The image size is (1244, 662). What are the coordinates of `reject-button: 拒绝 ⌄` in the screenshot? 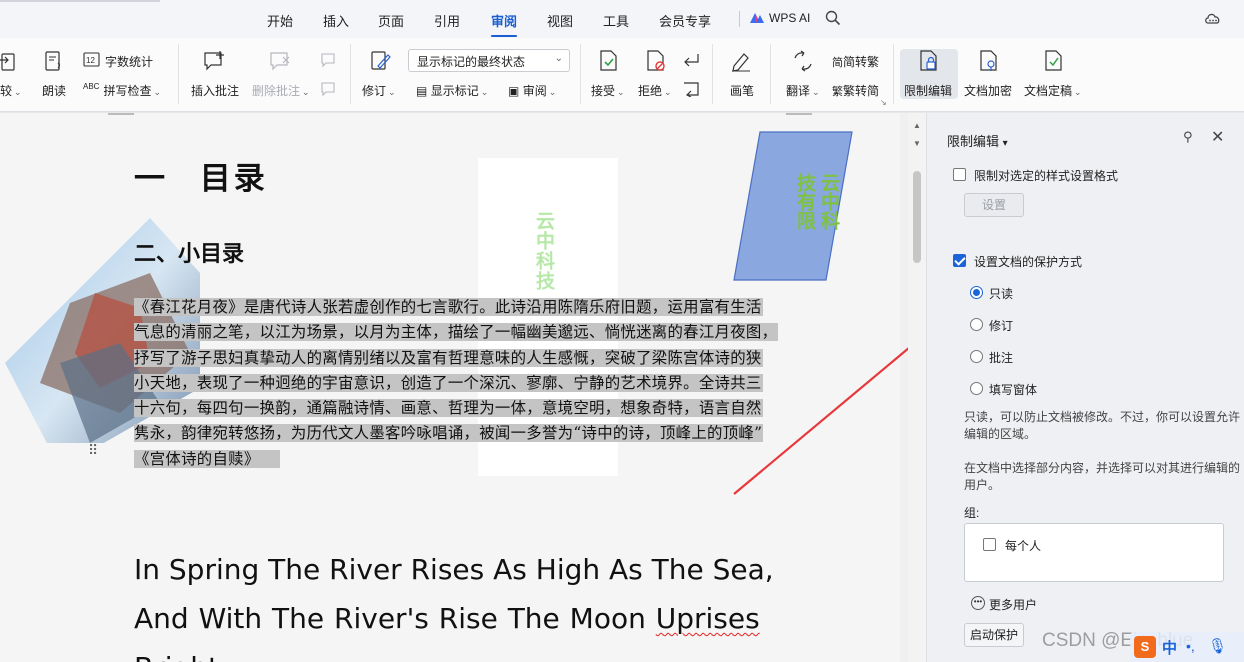 It's located at (655, 90).